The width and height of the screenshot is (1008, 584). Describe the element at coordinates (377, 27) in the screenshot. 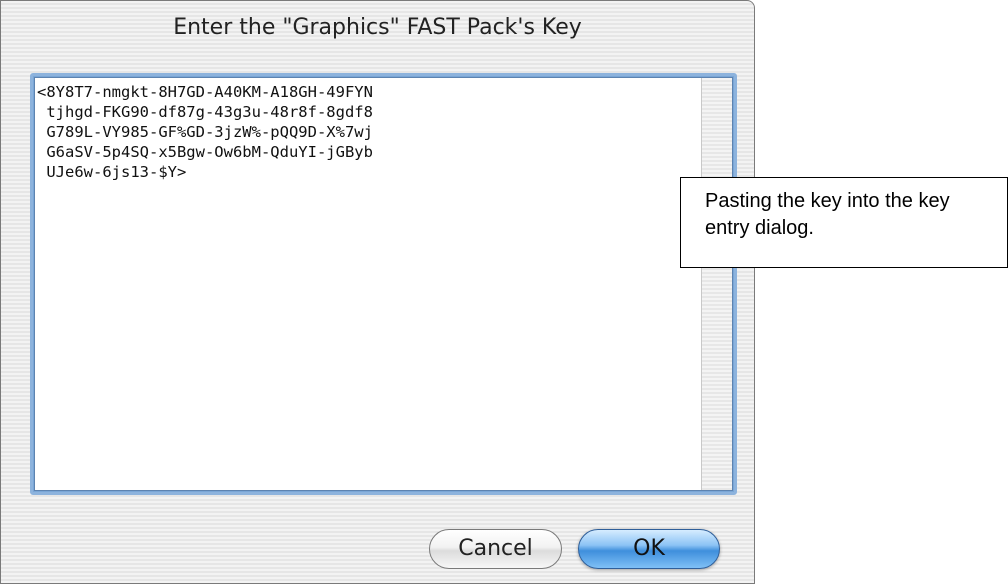

I see `dialog-title: Enter the "Graphics" FAST Pack's Key` at that location.